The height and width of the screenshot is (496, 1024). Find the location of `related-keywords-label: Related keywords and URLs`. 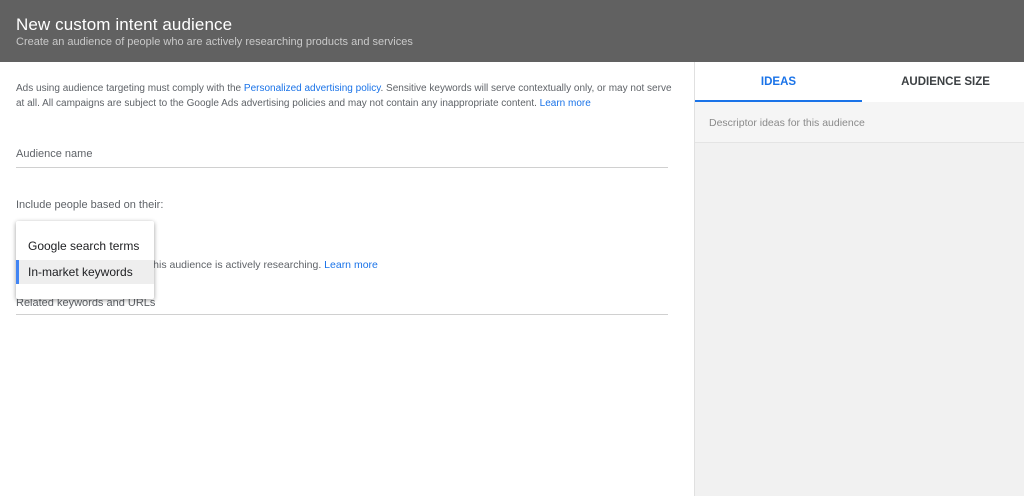

related-keywords-label: Related keywords and URLs is located at coordinates (86, 303).